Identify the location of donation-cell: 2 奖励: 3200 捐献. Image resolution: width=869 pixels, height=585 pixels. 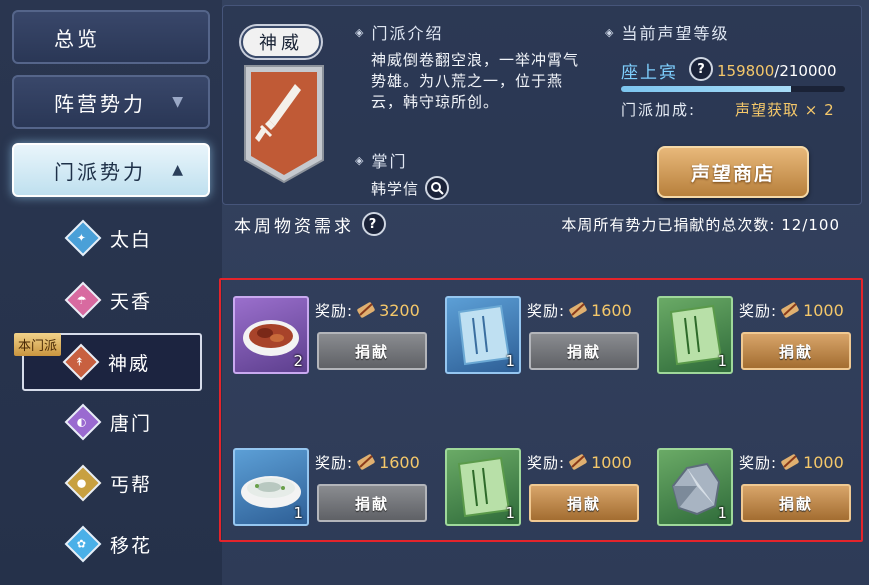
(333, 336).